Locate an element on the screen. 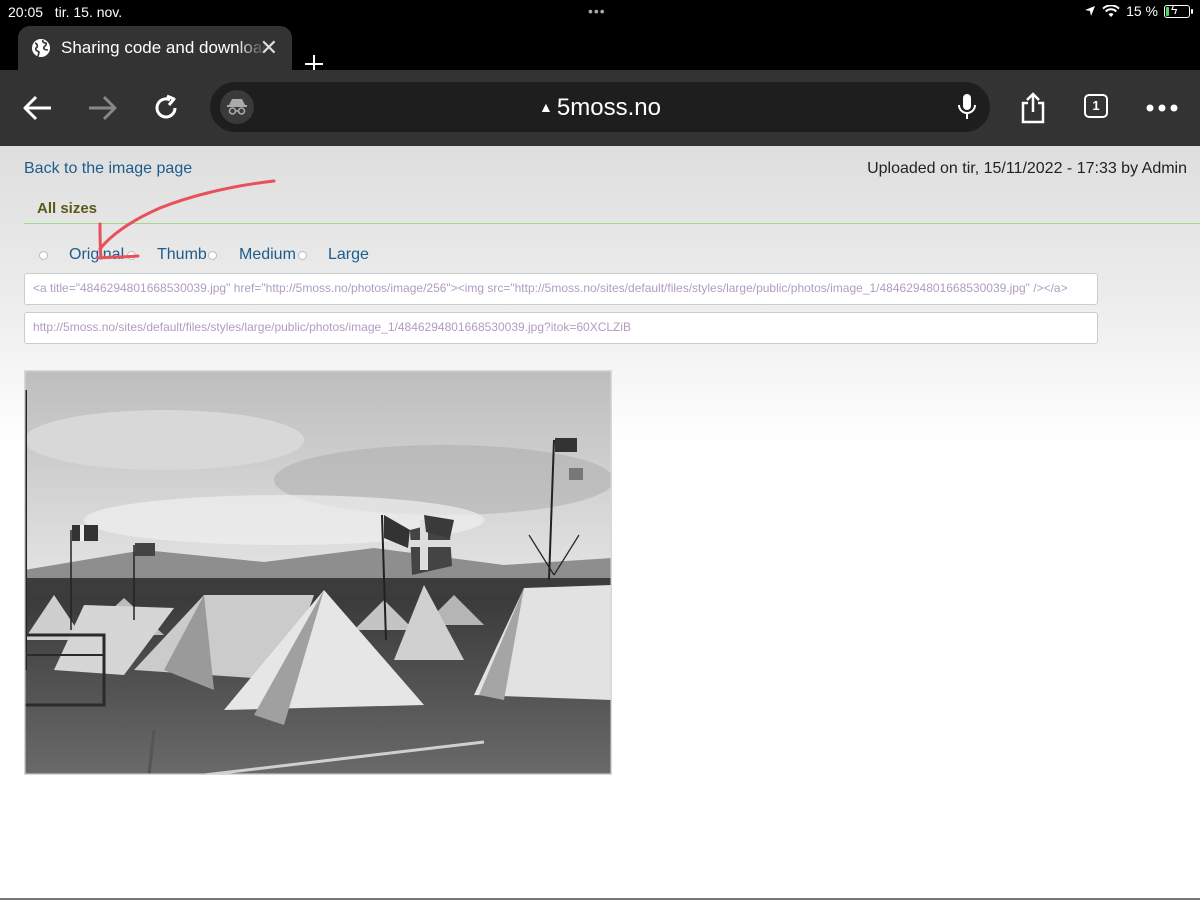 Image resolution: width=1200 pixels, height=900 pixels. warning-icon: ▲ is located at coordinates (546, 107).